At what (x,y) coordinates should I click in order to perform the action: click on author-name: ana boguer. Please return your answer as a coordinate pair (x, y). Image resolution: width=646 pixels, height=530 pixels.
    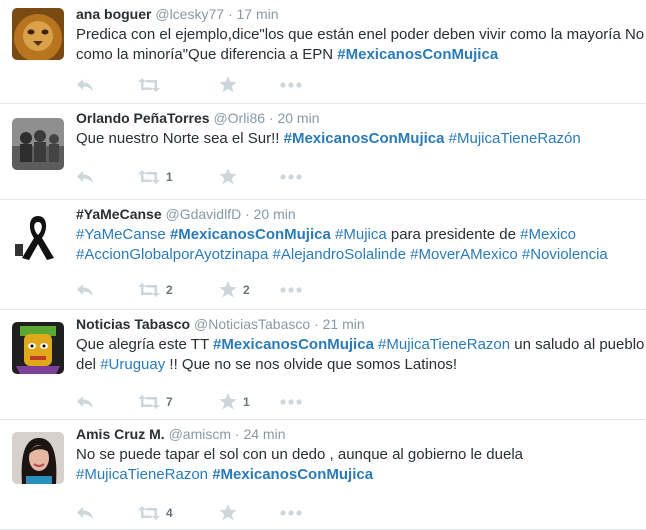
    Looking at the image, I should click on (113, 14).